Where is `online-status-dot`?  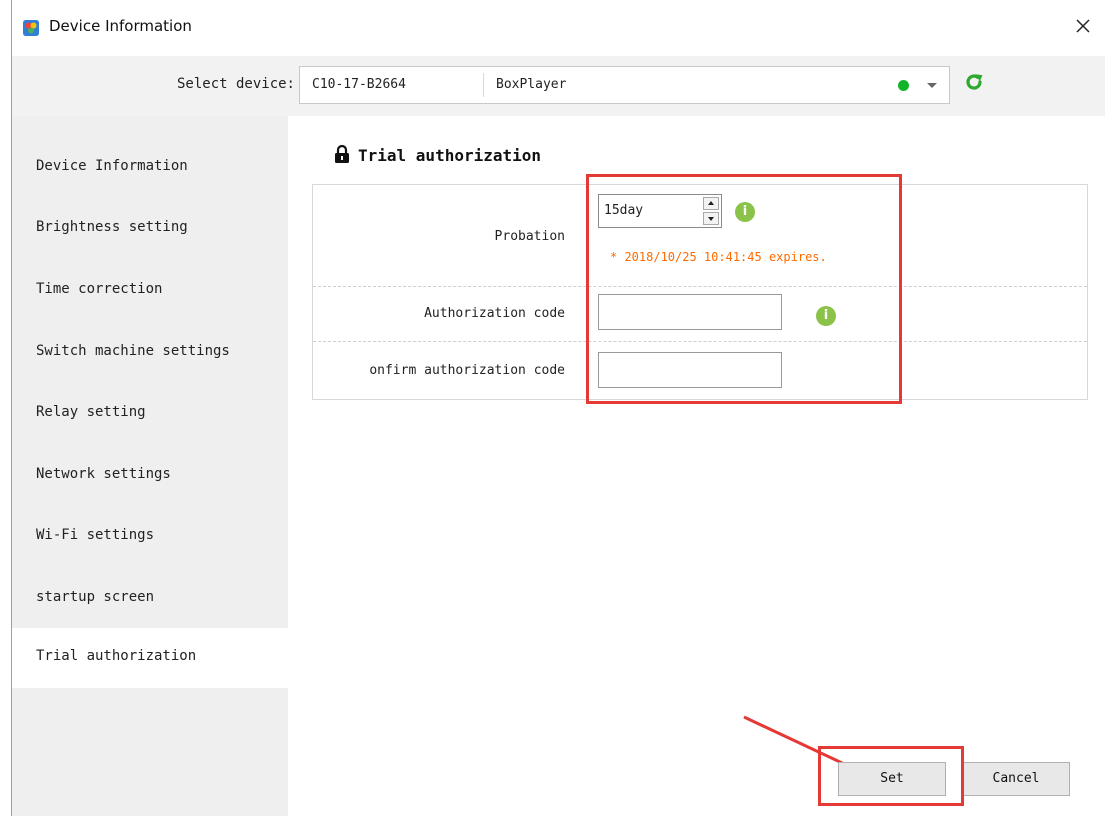 online-status-dot is located at coordinates (903, 85).